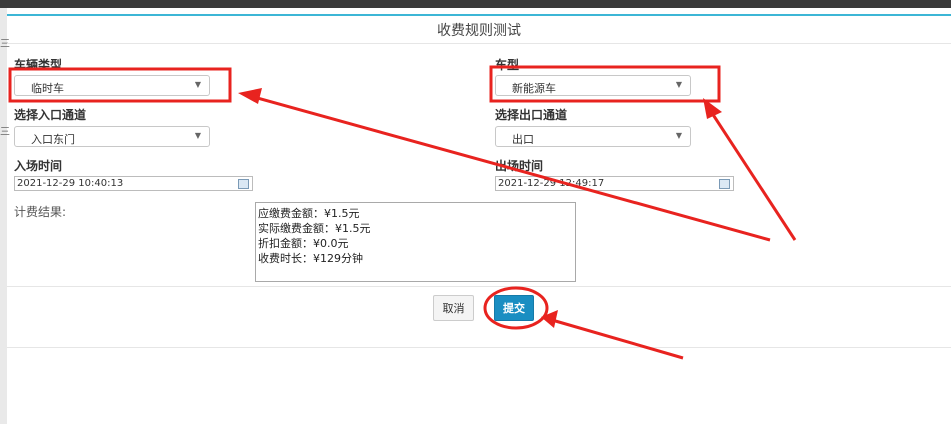 Image resolution: width=951 pixels, height=424 pixels. Describe the element at coordinates (70, 183) in the screenshot. I see `entry-time-value: 2021-12-29 10:40:13` at that location.